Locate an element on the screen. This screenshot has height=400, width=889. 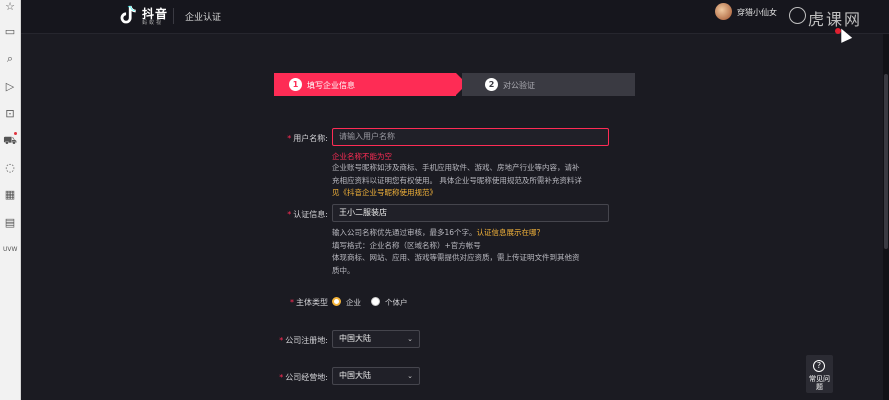
browser-sidebar: ☆ ▭ ⌕ ▷ ⊡ ⛟ ◌ ▦ ▤ UVW is located at coordinates (10, 200).